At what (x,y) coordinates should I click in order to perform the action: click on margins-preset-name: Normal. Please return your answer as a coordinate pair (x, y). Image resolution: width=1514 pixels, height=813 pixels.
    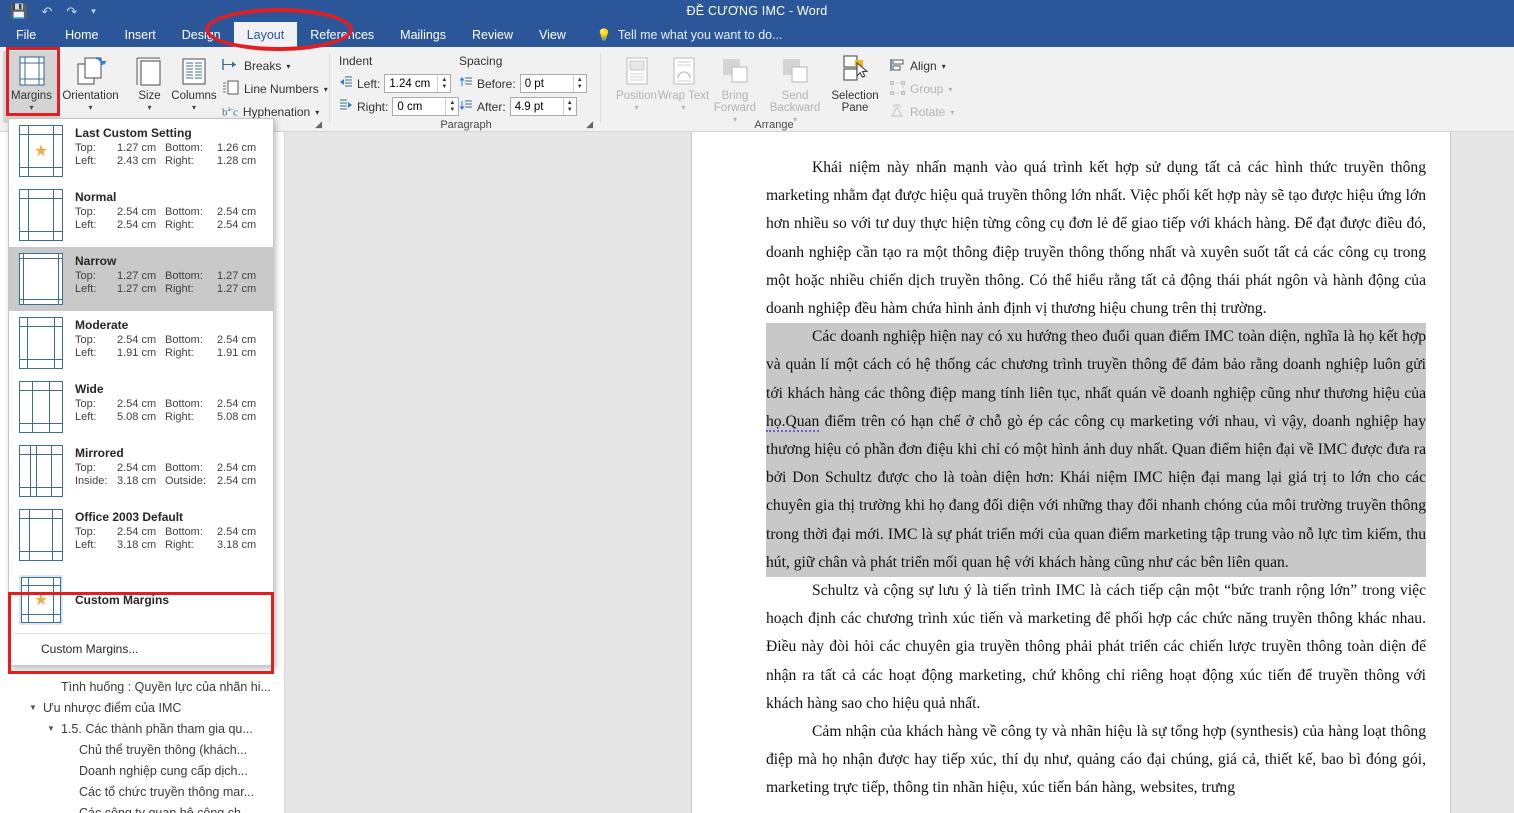
    Looking at the image, I should click on (96, 197).